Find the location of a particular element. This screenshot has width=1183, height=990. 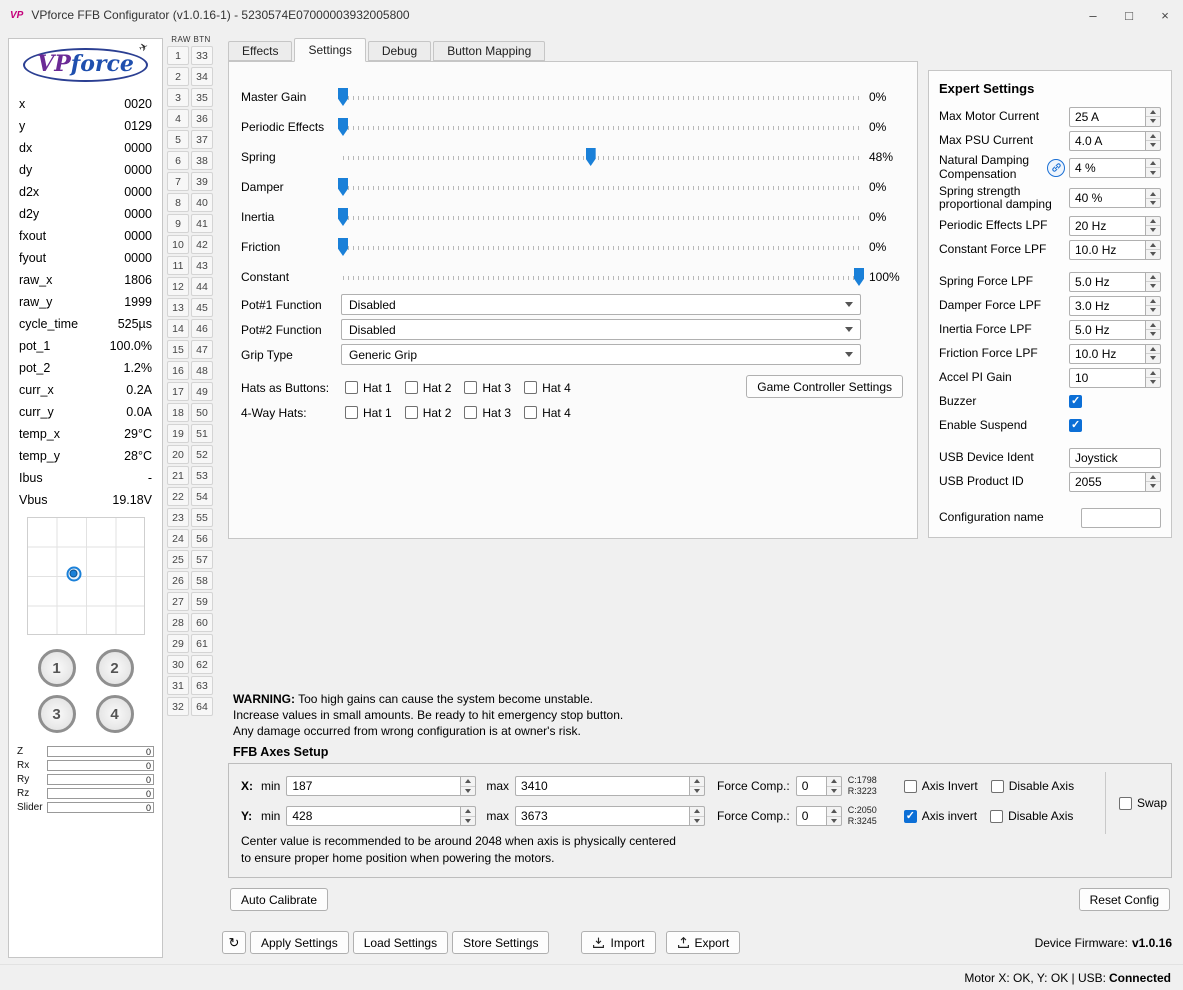

load-settings-button: Load Settings is located at coordinates (400, 942).